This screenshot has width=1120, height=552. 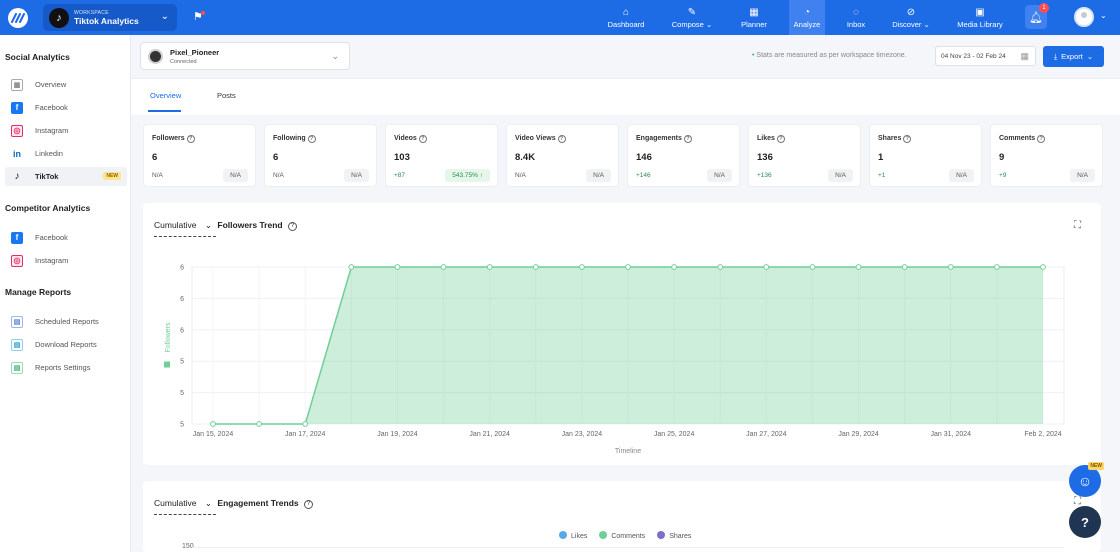 I want to click on nav-label: Inbox, so click(x=856, y=24).